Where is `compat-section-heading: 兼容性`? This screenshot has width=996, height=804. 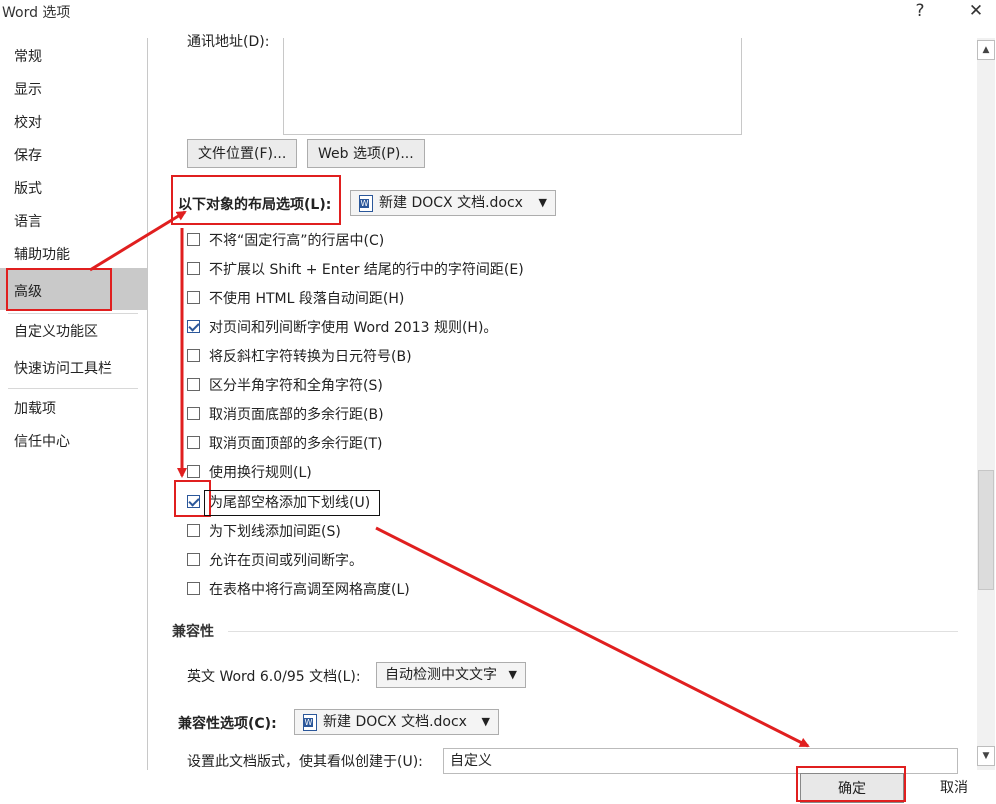
compat-section-heading: 兼容性 is located at coordinates (193, 632).